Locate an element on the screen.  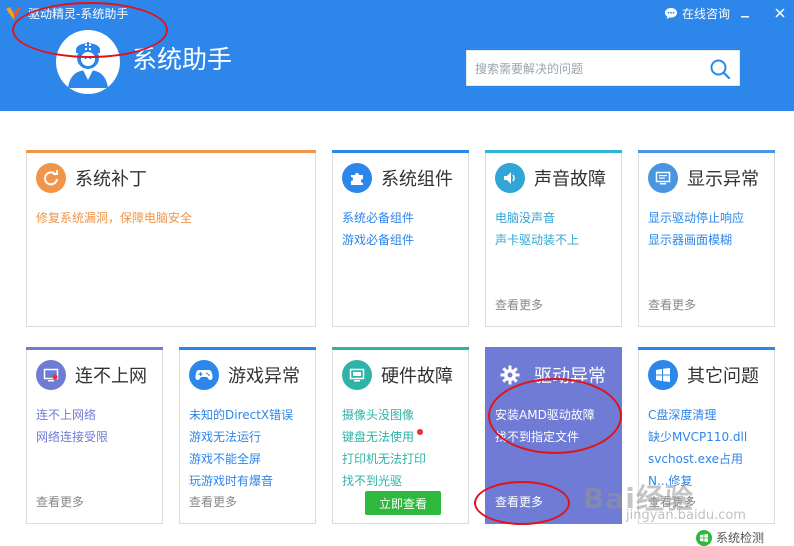
card-link: 未知的DirectX错误 is located at coordinates (241, 415).